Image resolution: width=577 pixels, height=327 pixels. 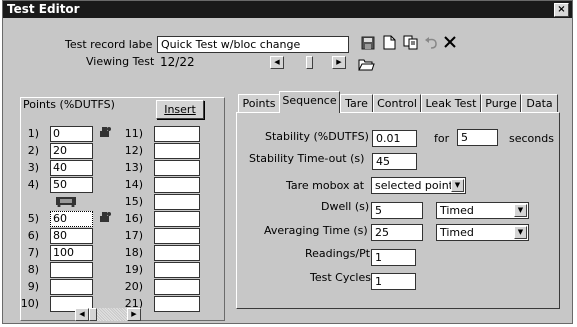 What do you see at coordinates (366, 65) in the screenshot?
I see `open-folder-icon` at bounding box center [366, 65].